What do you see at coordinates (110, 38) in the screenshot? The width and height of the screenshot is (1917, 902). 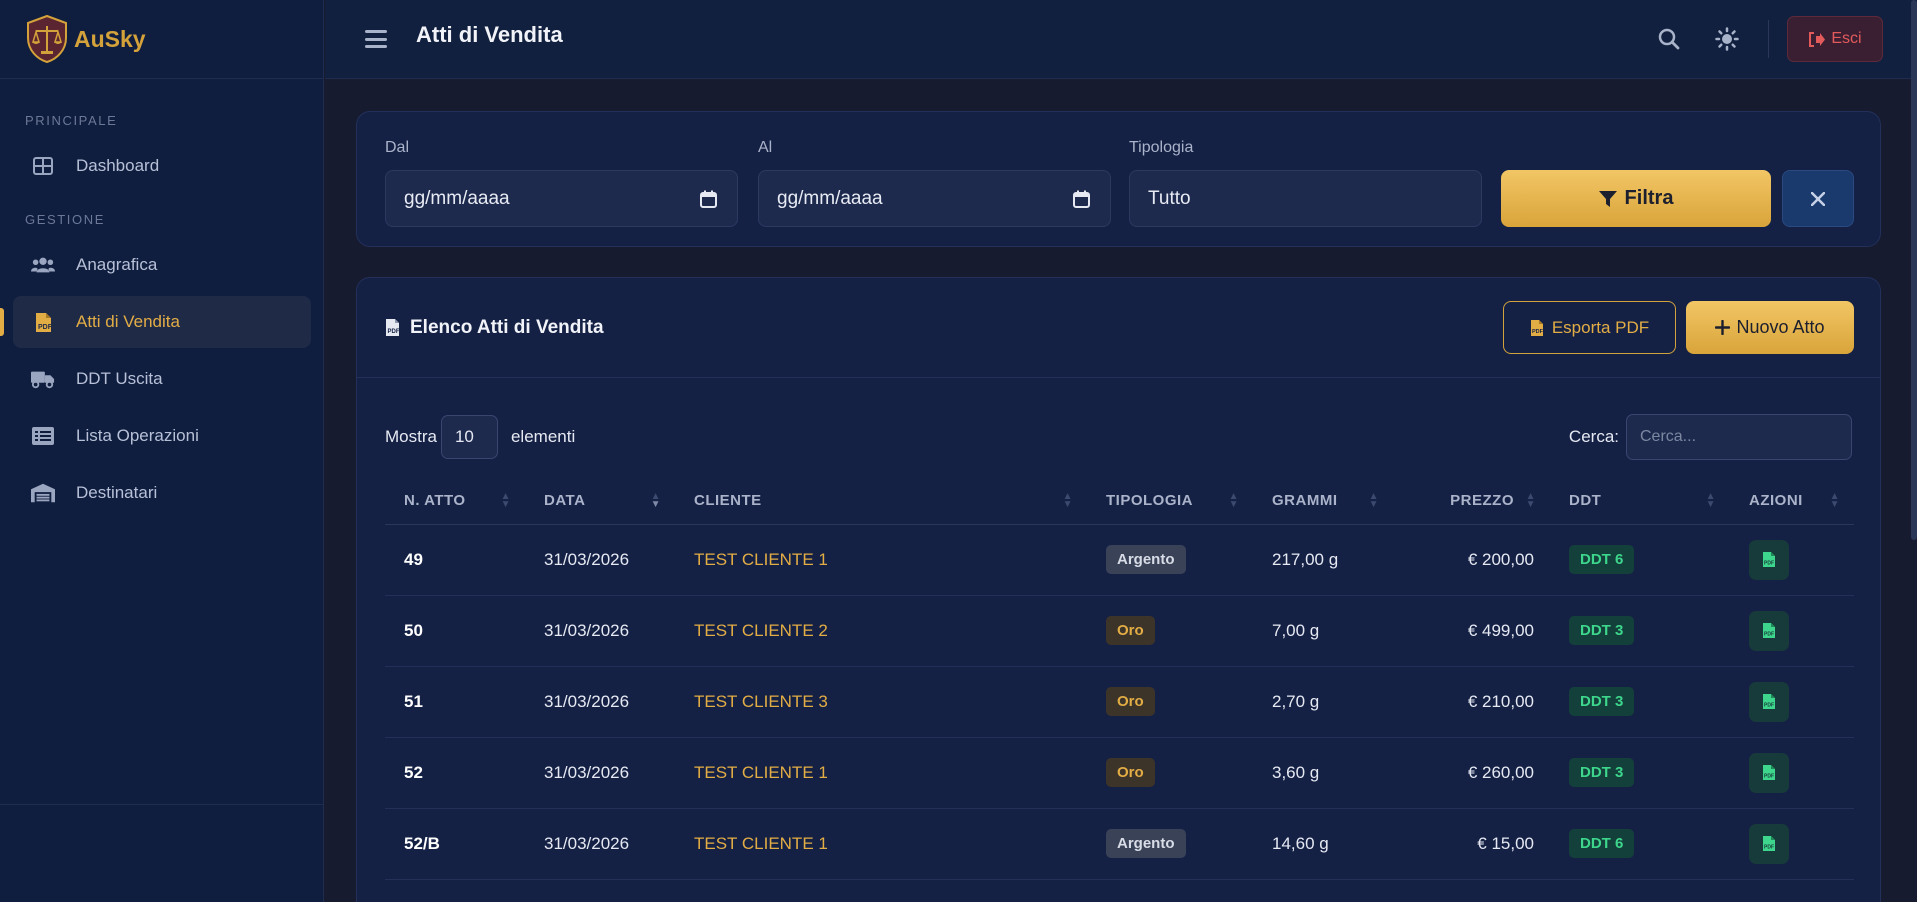 I see `brand-name: AuSky` at bounding box center [110, 38].